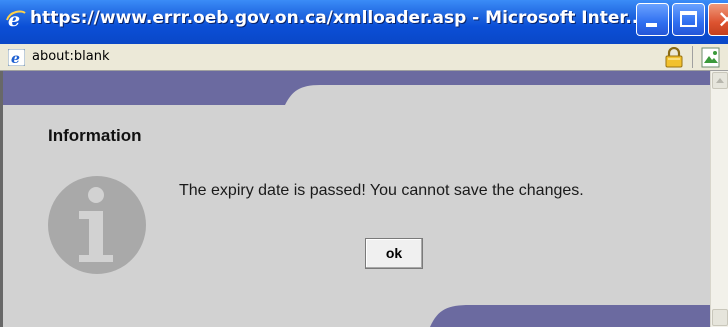 This screenshot has height=327, width=728. Describe the element at coordinates (692, 57) in the screenshot. I see `address-divider` at that location.